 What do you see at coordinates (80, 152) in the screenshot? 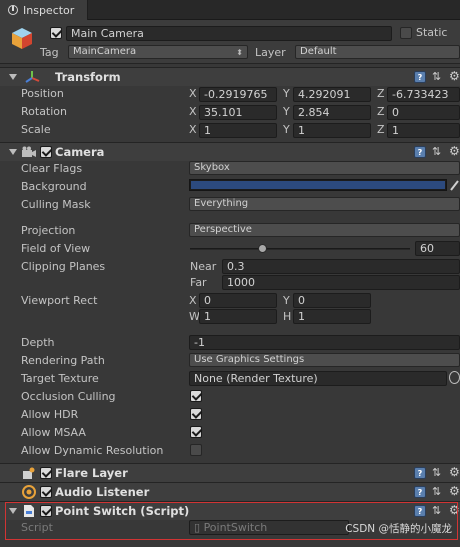
I see `camera-title: Camera` at bounding box center [80, 152].